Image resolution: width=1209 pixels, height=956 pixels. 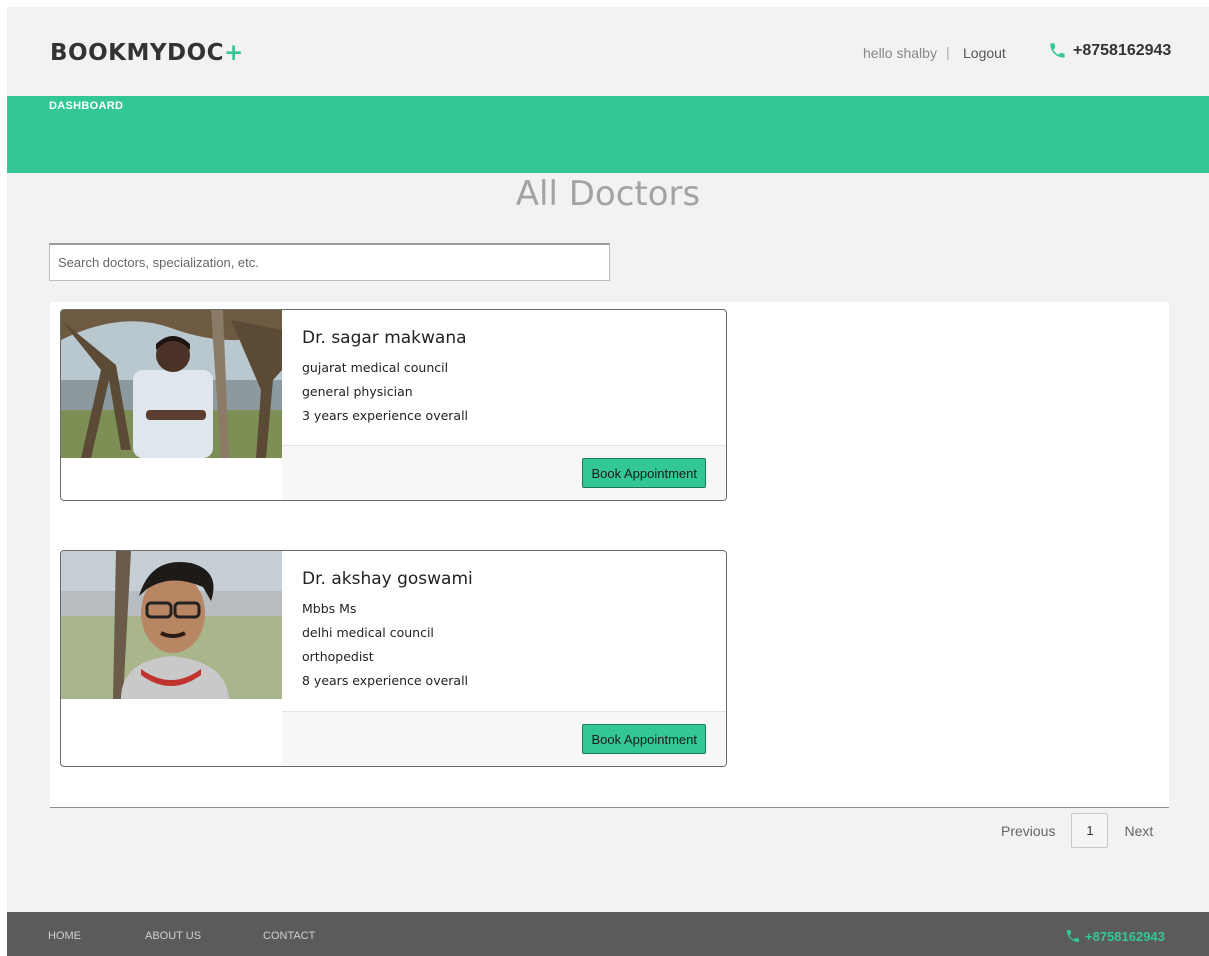 What do you see at coordinates (338, 656) in the screenshot?
I see `doctor-detail: orthopedist` at bounding box center [338, 656].